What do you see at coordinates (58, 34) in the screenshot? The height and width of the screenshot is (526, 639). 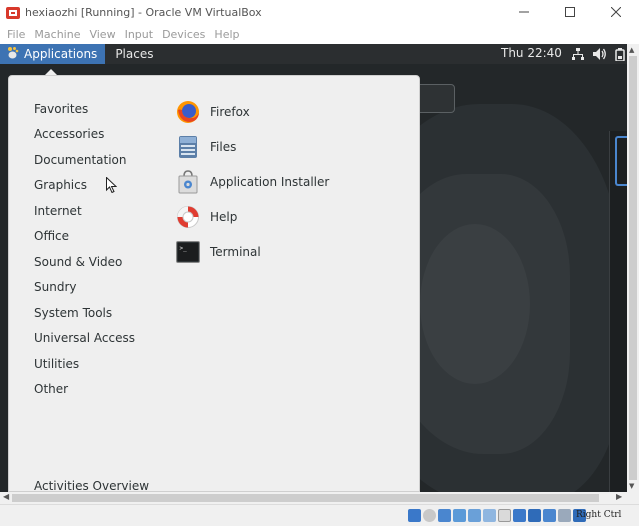 I see `menu-machine: Machine` at bounding box center [58, 34].